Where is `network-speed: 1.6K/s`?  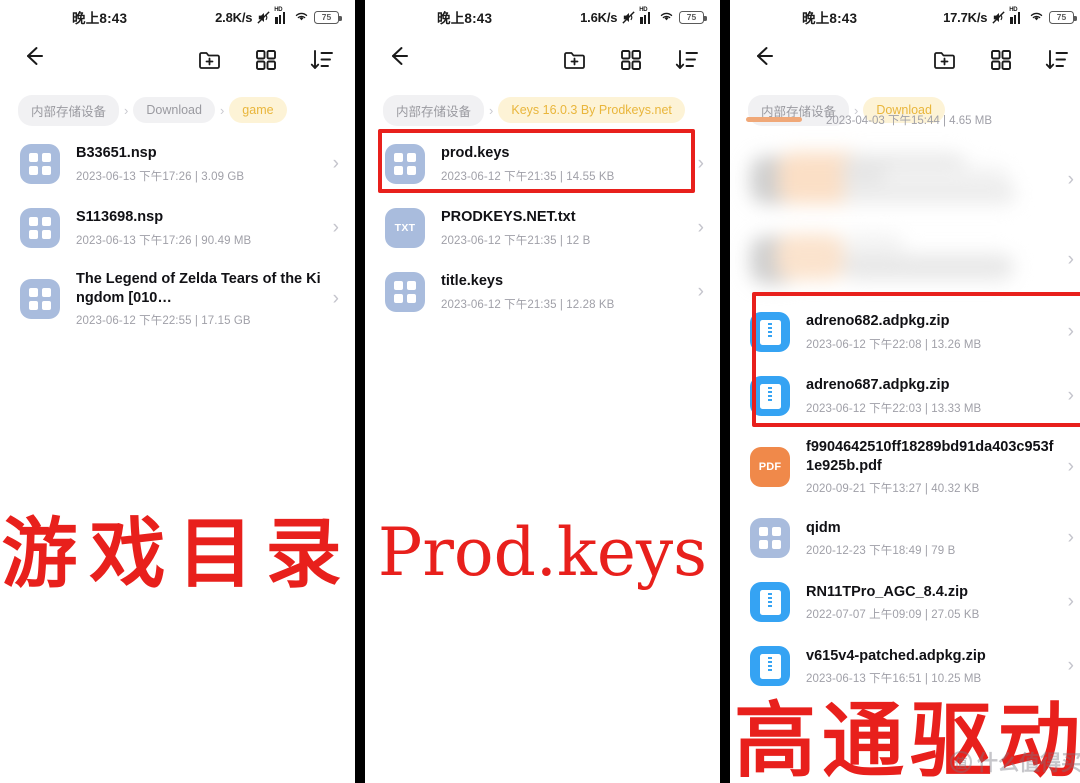
network-speed: 1.6K/s is located at coordinates (599, 17).